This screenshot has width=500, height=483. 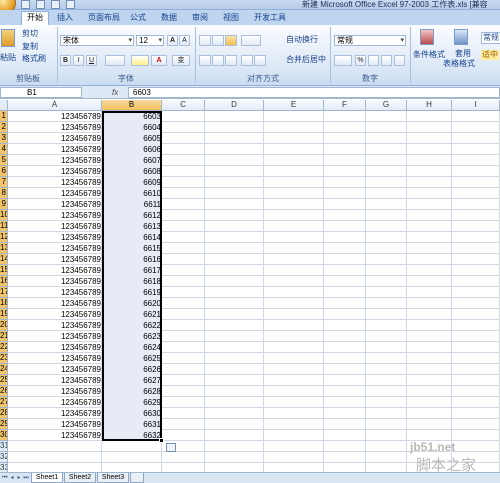 I want to click on cell-b16: 6618, so click(x=132, y=281).